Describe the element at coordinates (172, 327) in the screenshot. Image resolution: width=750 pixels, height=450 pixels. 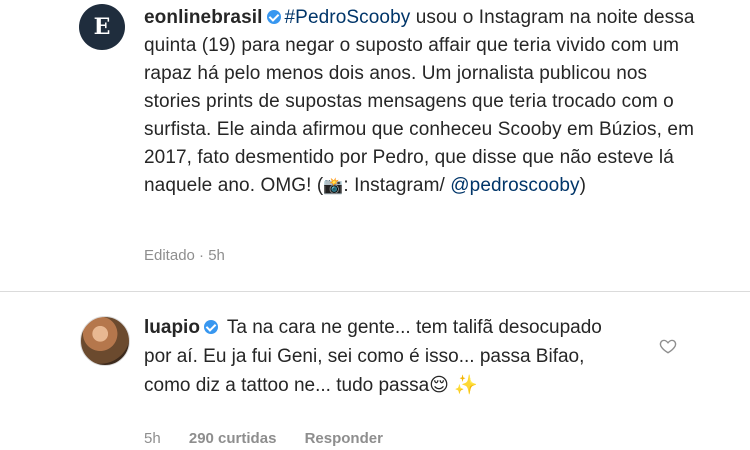
I see `comment-username: luapio` at that location.